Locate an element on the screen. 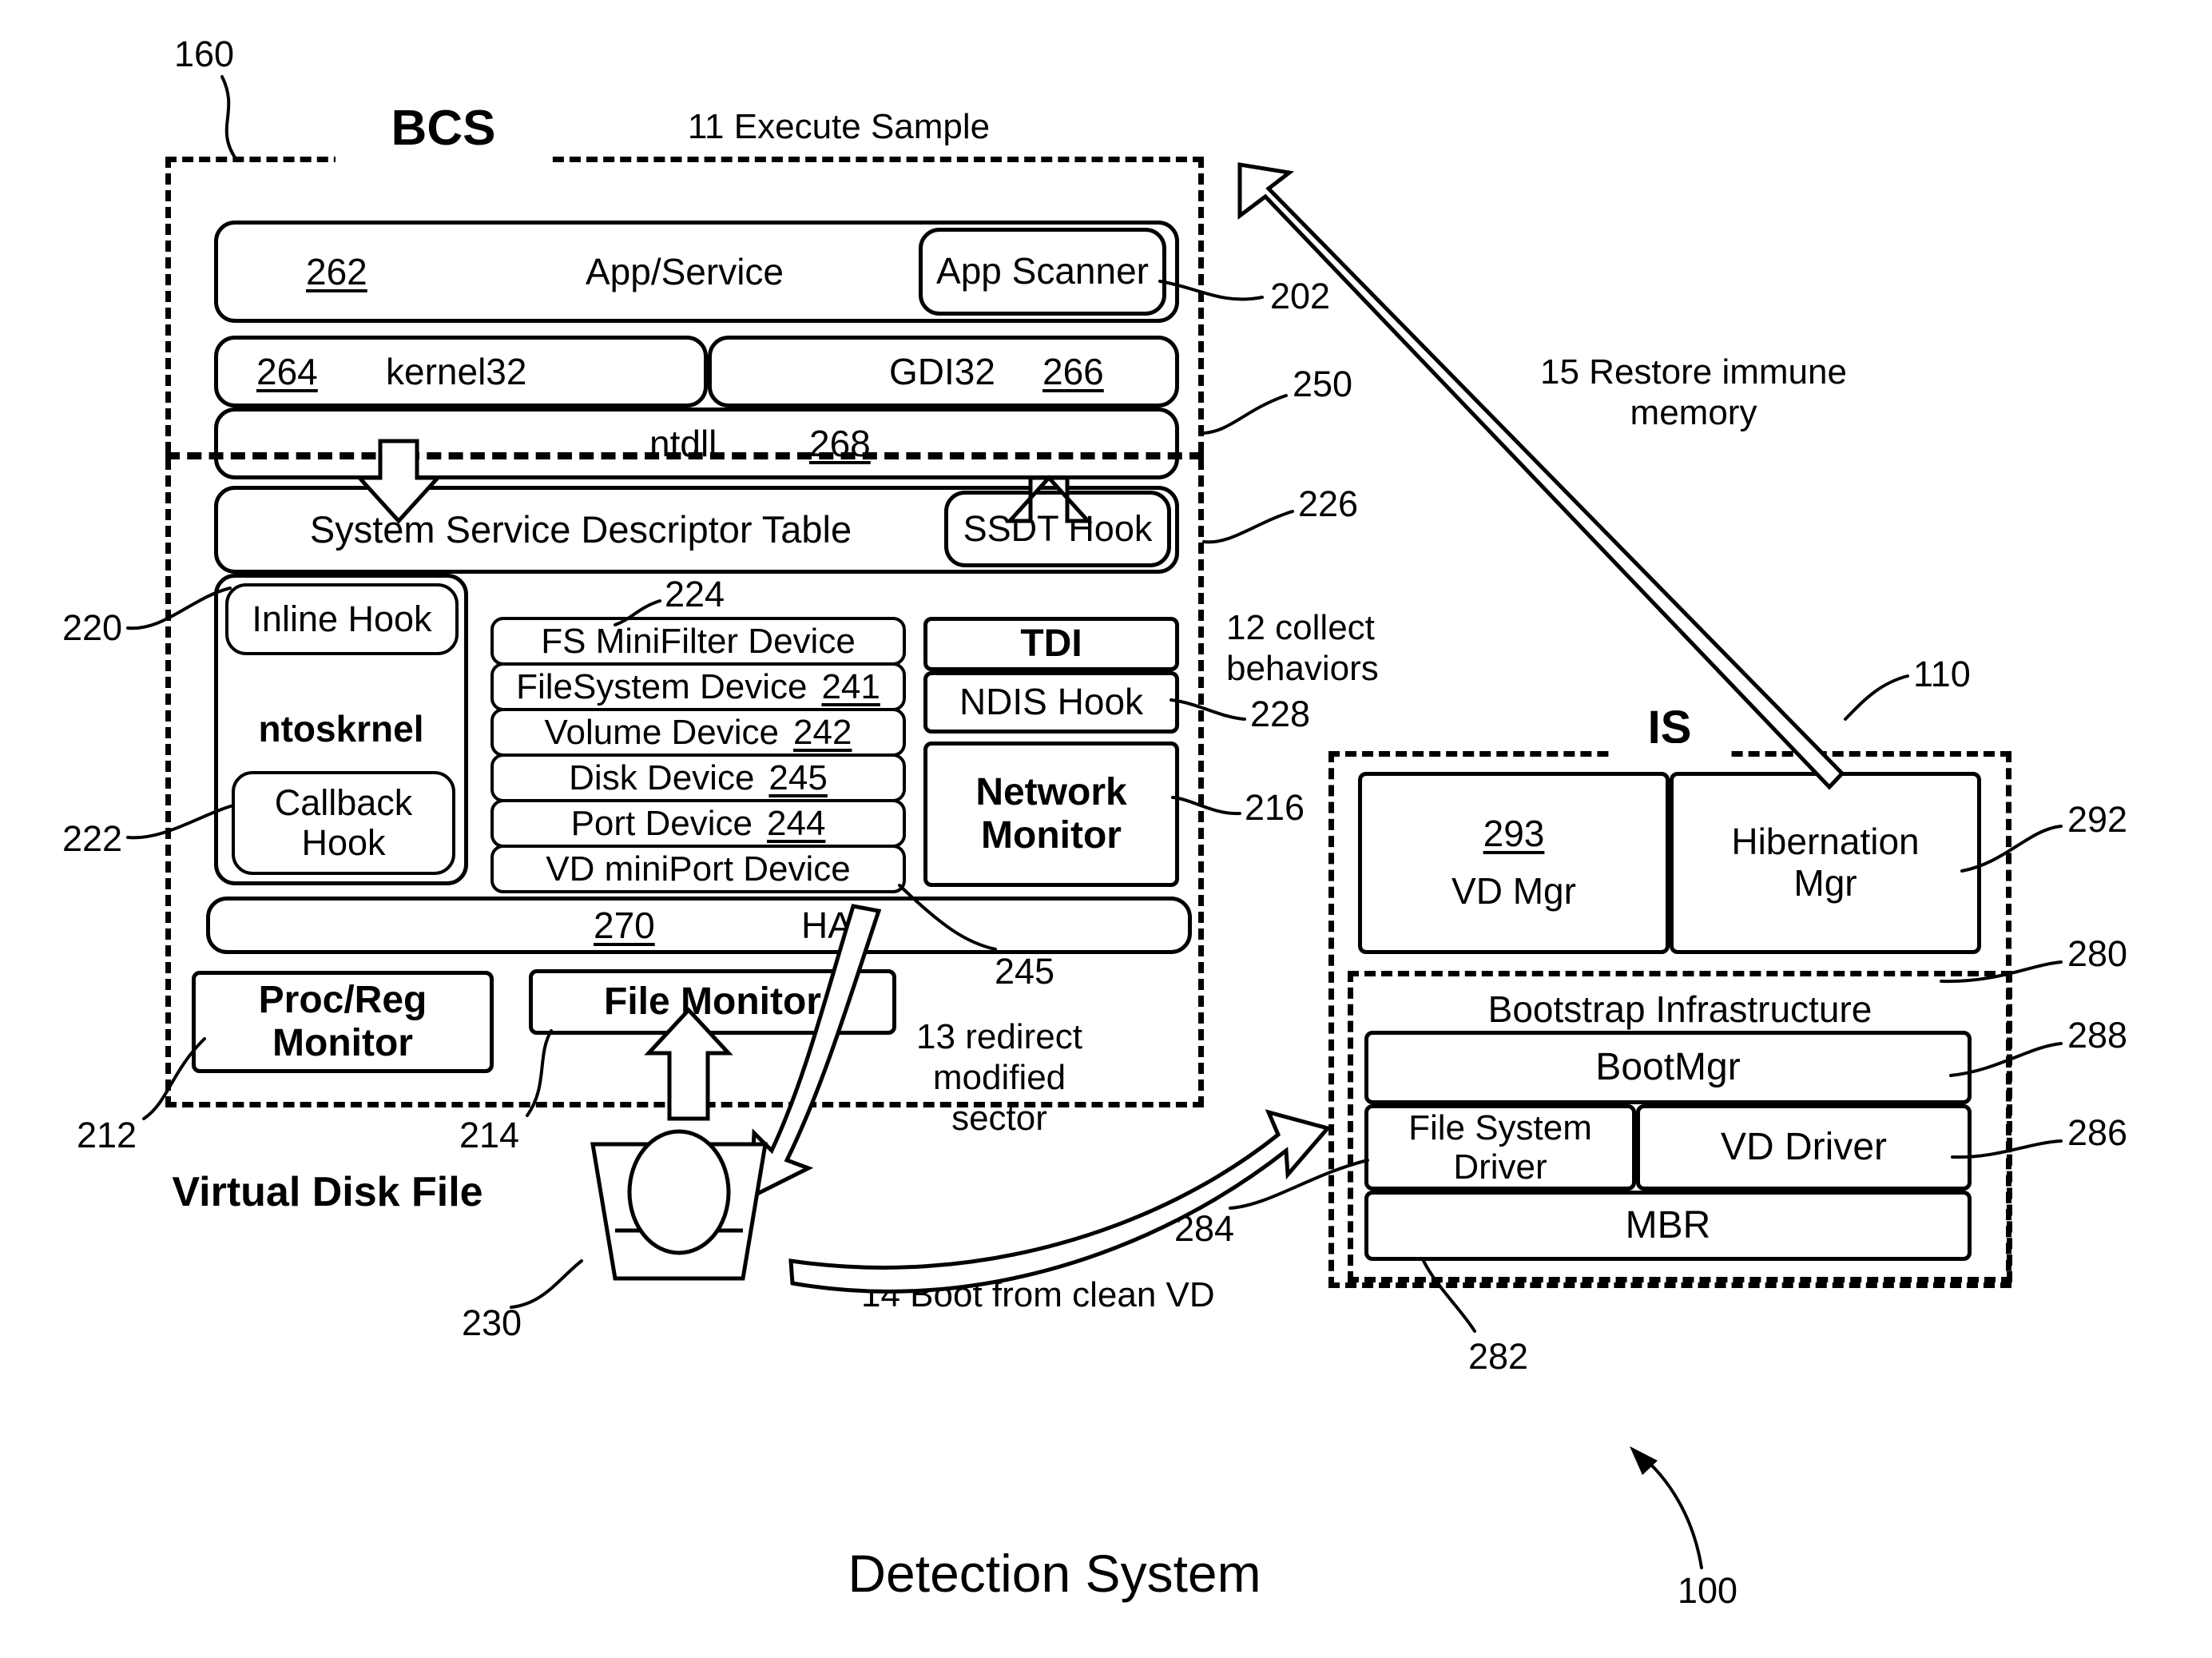  step-15-restore-immune-memory: 15 Restore immune memory is located at coordinates (1693, 392).